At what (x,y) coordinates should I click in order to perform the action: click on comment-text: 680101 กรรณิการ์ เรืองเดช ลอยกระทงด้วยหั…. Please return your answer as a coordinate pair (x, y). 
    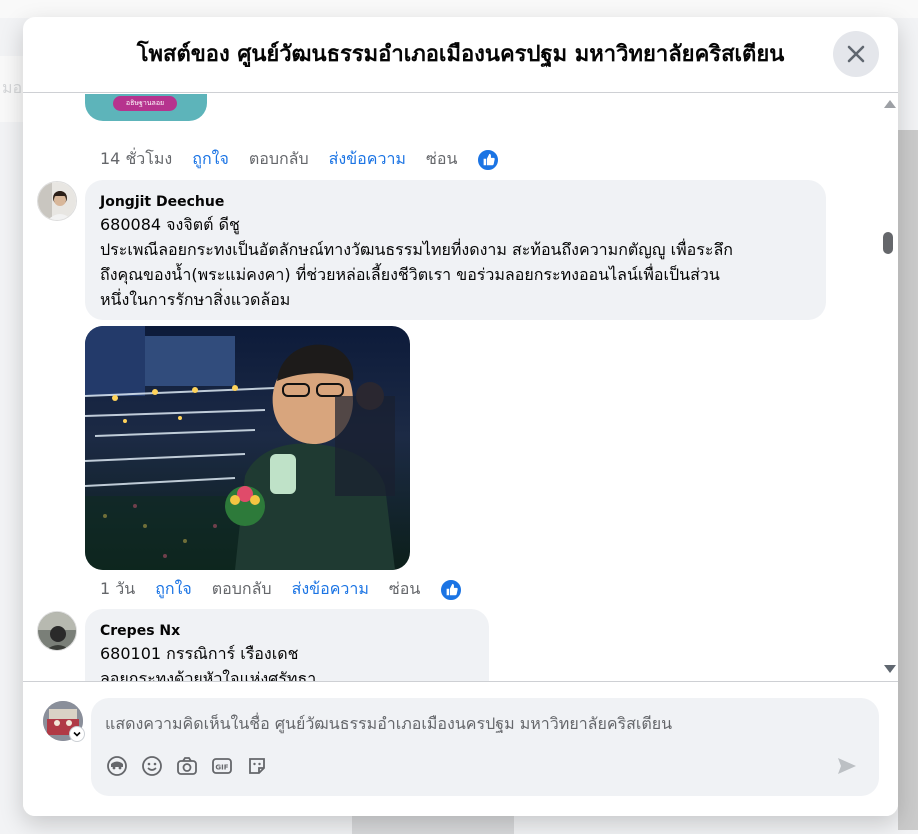
    Looking at the image, I should click on (208, 662).